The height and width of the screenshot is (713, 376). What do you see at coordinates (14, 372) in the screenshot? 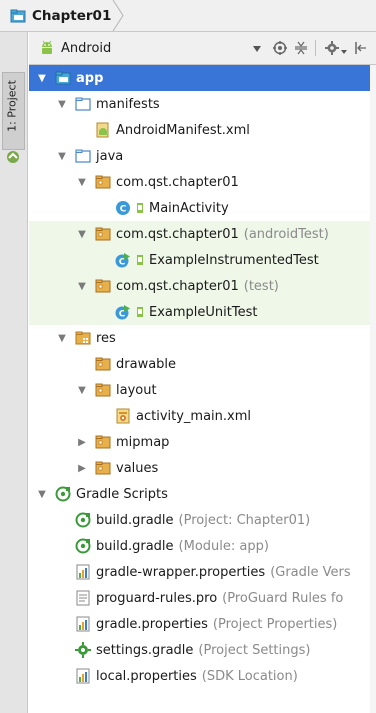
I see `tool-window-strip: 1: Project` at bounding box center [14, 372].